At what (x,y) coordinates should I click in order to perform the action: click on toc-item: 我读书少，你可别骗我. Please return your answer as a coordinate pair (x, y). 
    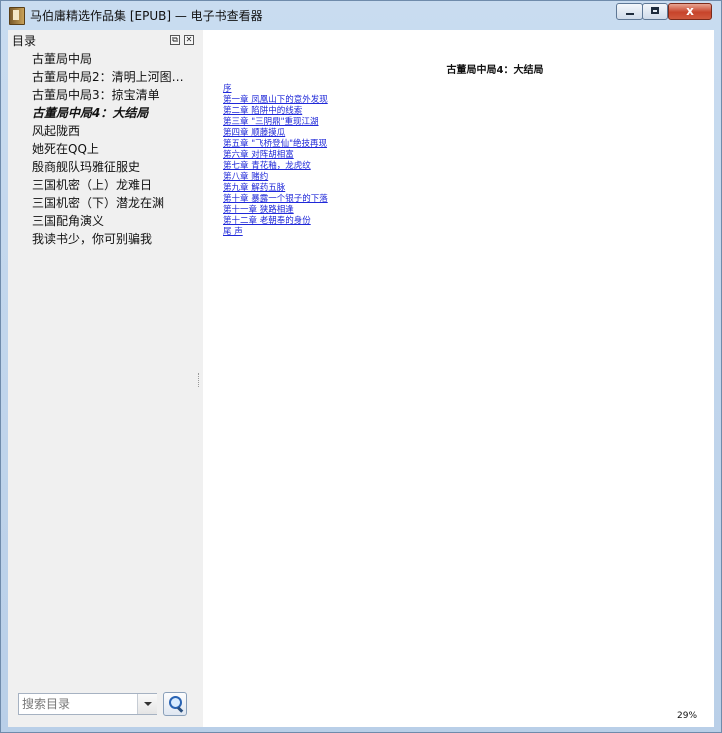
    Looking at the image, I should click on (108, 239).